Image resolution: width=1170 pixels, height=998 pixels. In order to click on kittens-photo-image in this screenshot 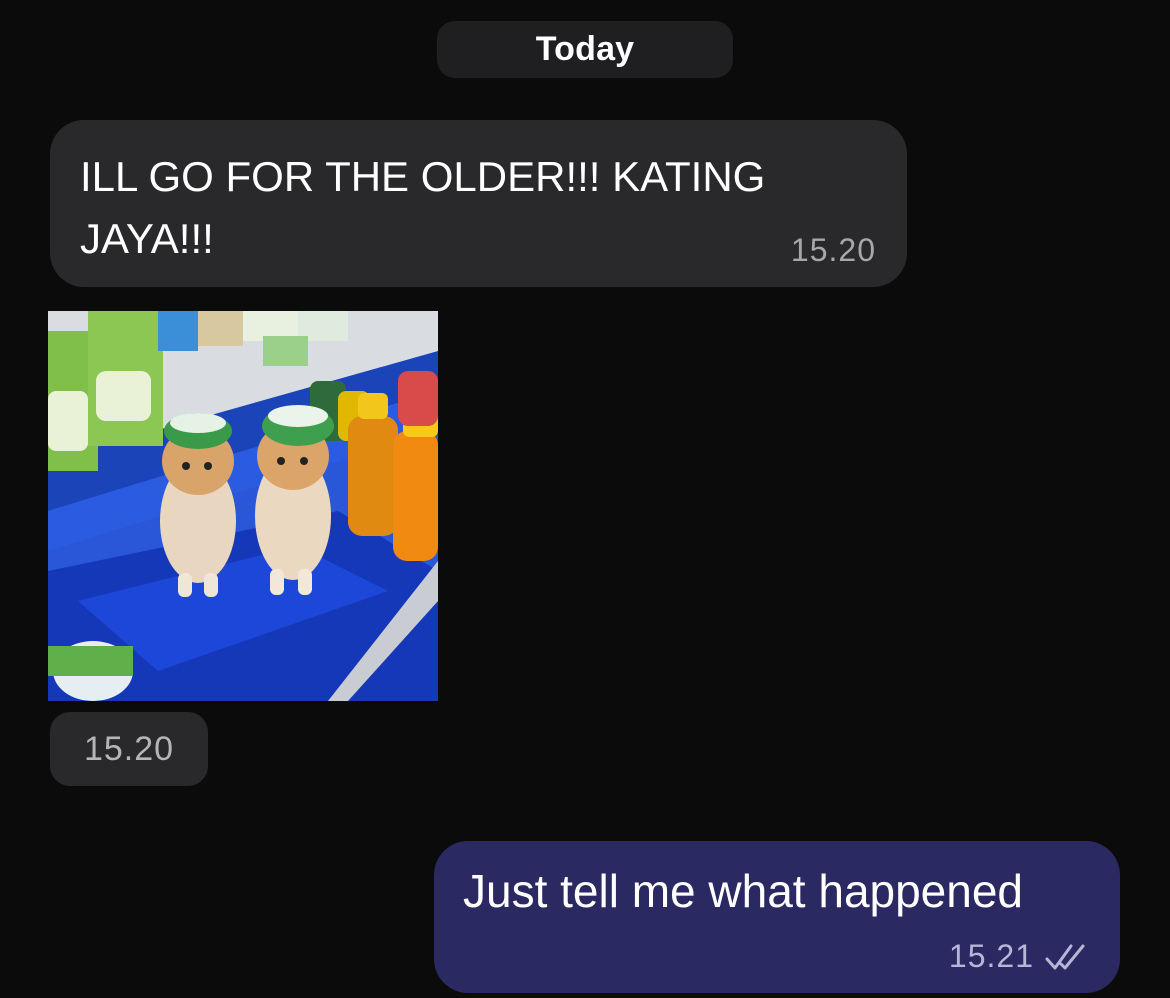, I will do `click(243, 506)`.